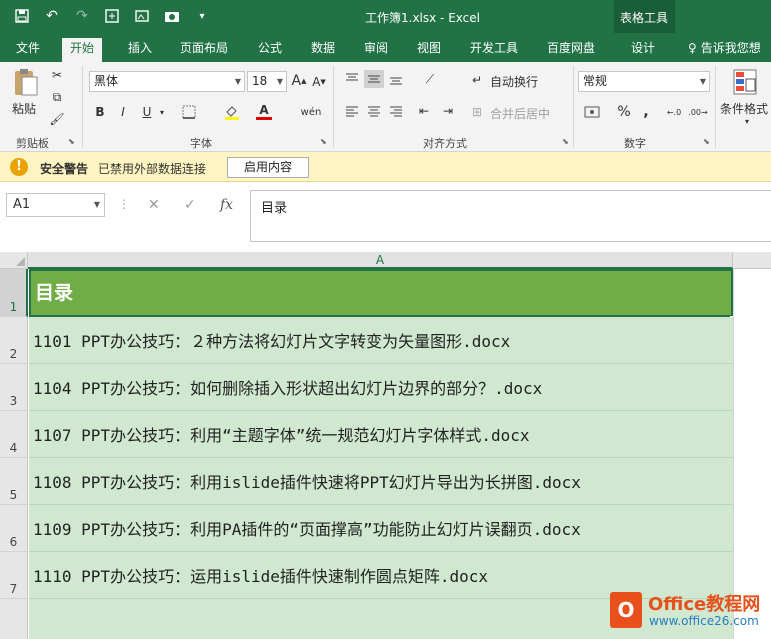 The image size is (771, 639). Describe the element at coordinates (24, 108) in the screenshot. I see `paste-label: 粘贴` at that location.